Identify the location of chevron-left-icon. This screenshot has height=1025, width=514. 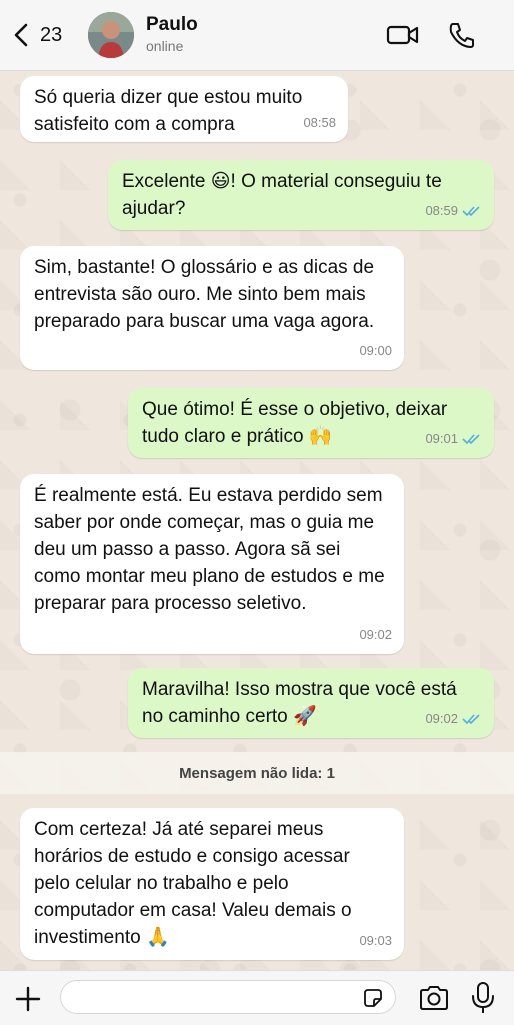
(21, 35).